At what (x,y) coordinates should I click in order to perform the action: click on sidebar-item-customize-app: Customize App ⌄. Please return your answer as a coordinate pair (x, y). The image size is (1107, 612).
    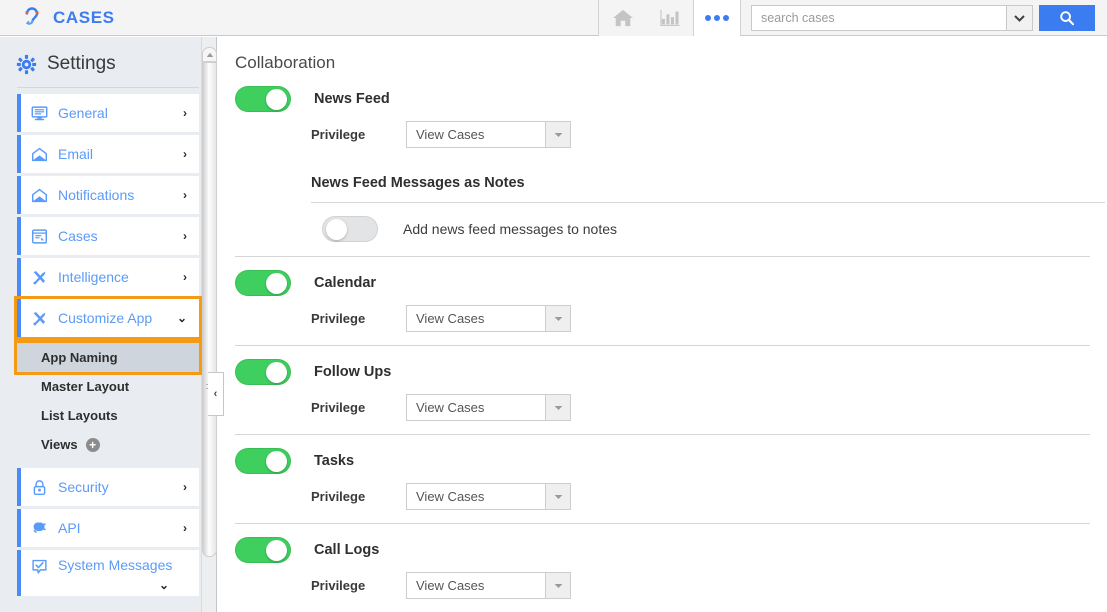
    Looking at the image, I should click on (108, 318).